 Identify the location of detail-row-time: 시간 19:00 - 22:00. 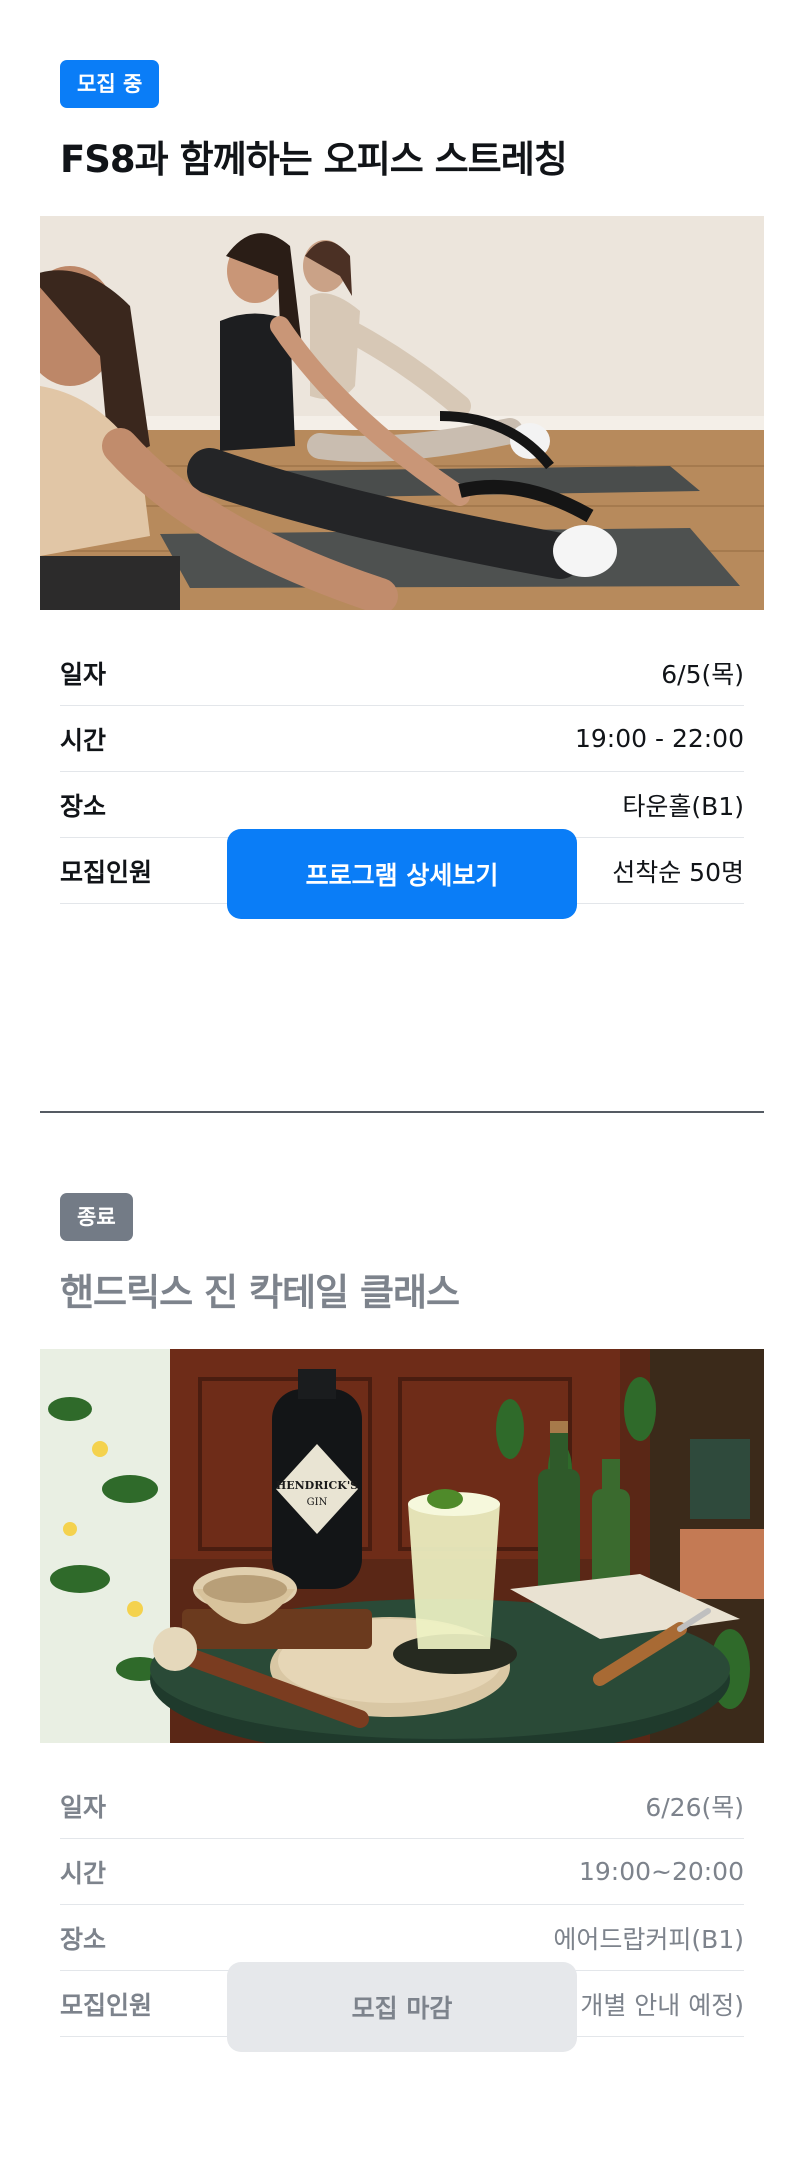
(402, 739).